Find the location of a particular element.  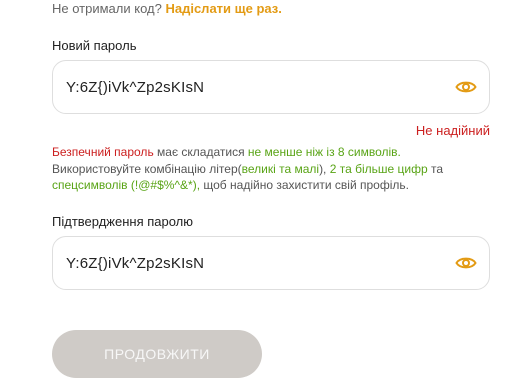

hint-digits: 2 та більше цифр is located at coordinates (378, 168).